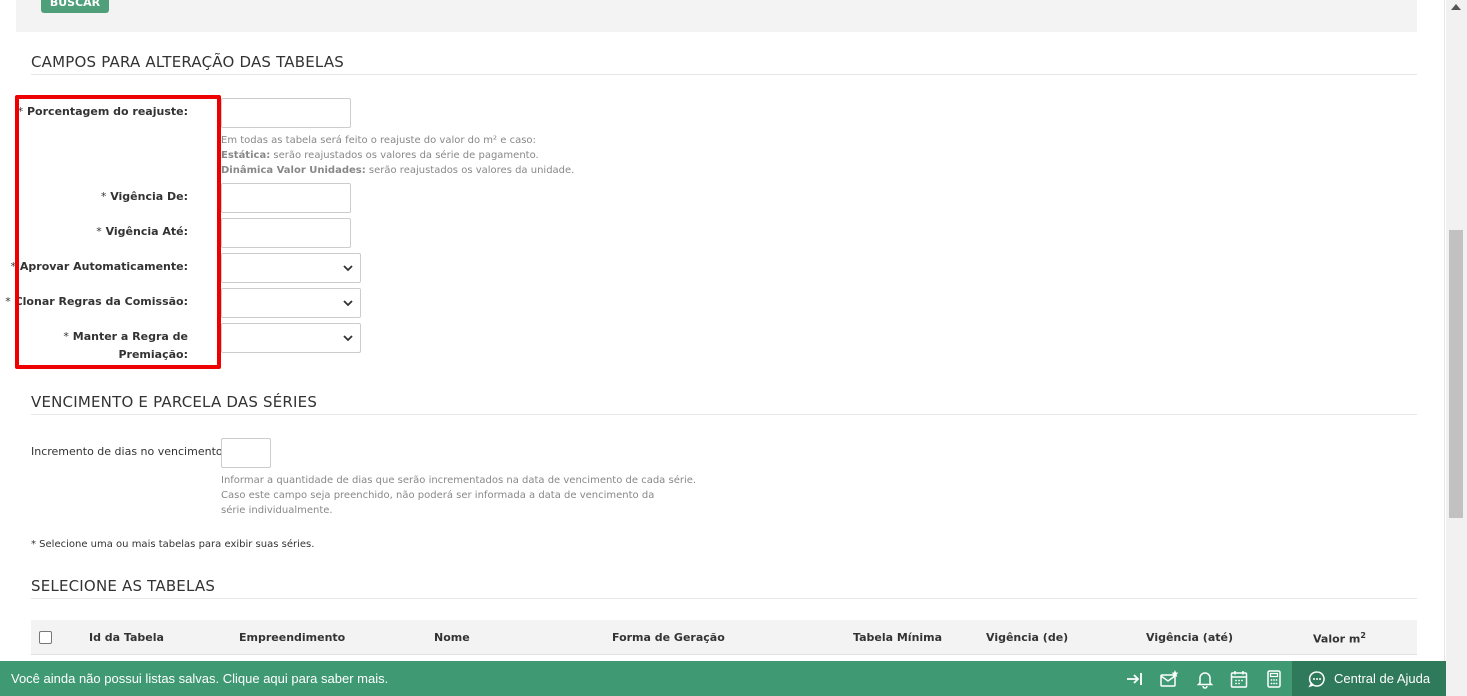 This screenshot has height=696, width=1467. Describe the element at coordinates (286, 198) in the screenshot. I see `vigencia-de-input` at that location.